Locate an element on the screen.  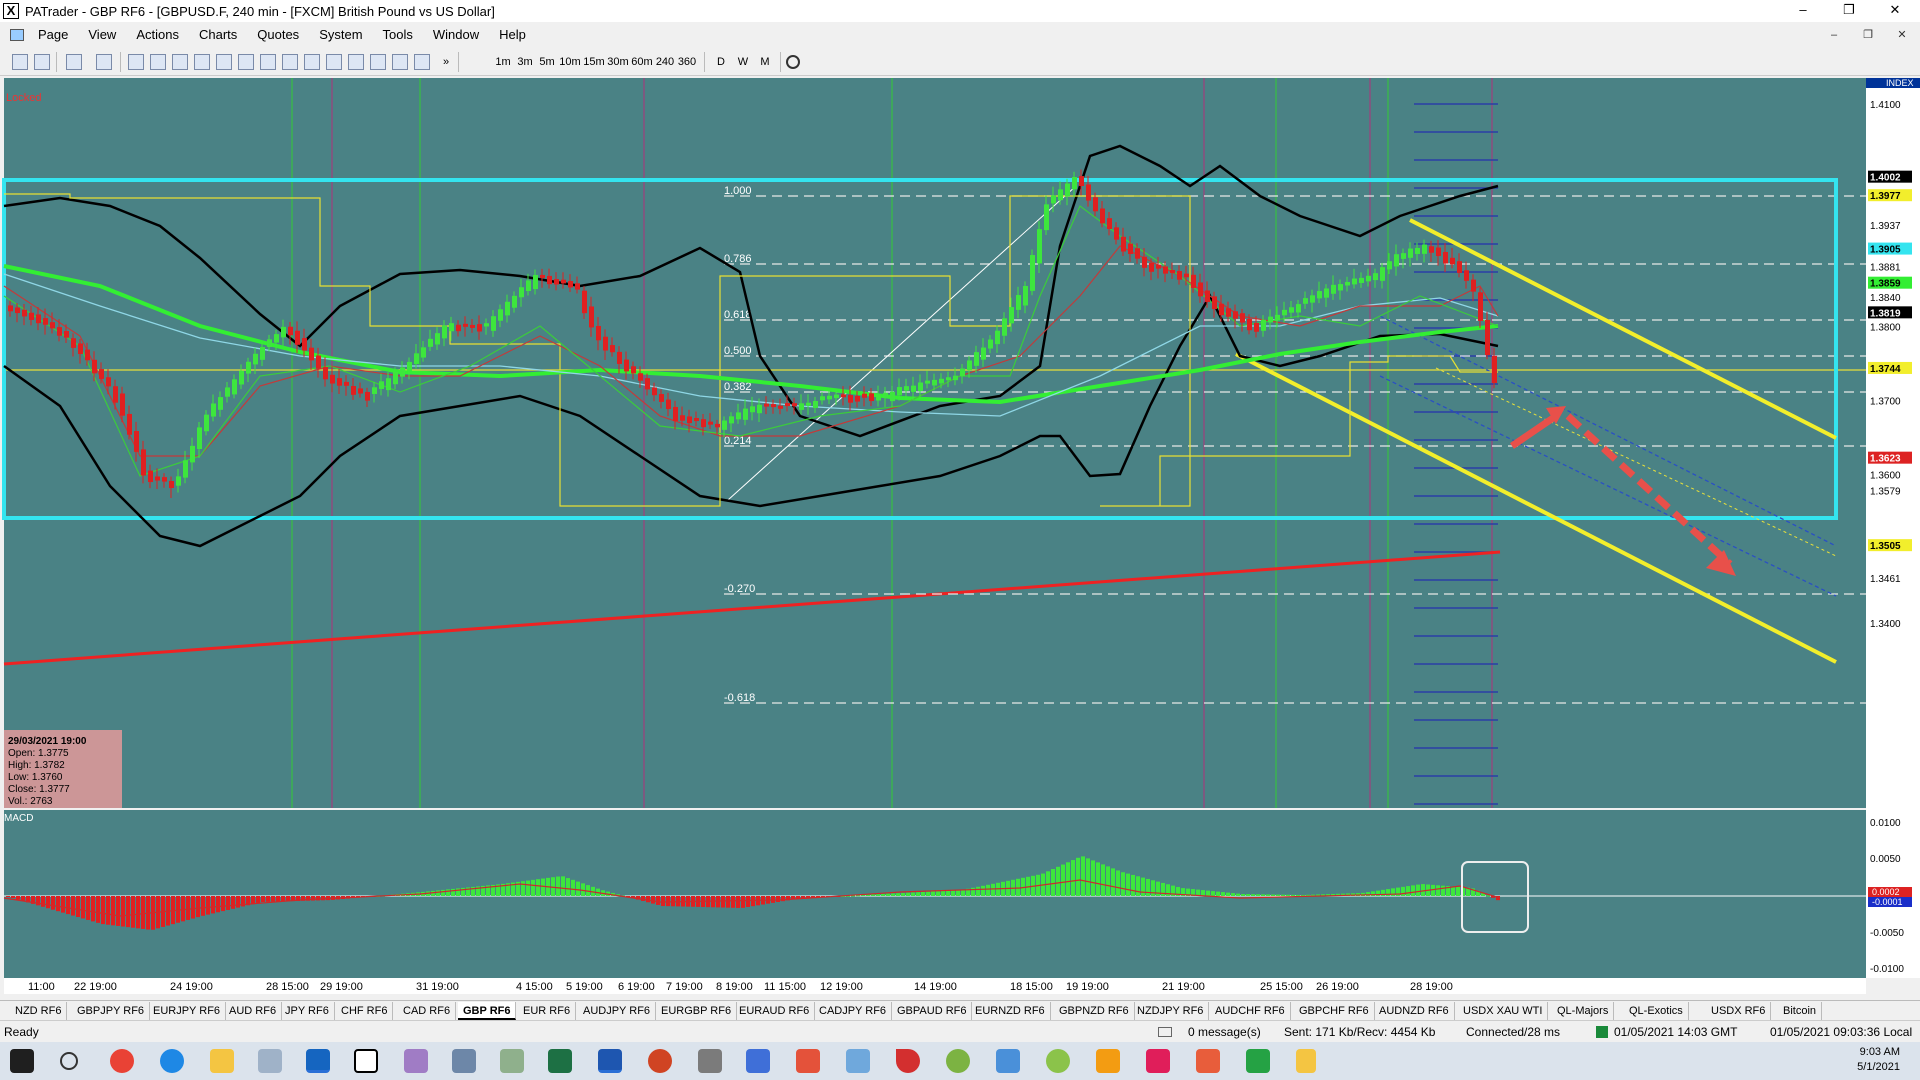
app-s-blue-icon is located at coordinates (758, 1061).